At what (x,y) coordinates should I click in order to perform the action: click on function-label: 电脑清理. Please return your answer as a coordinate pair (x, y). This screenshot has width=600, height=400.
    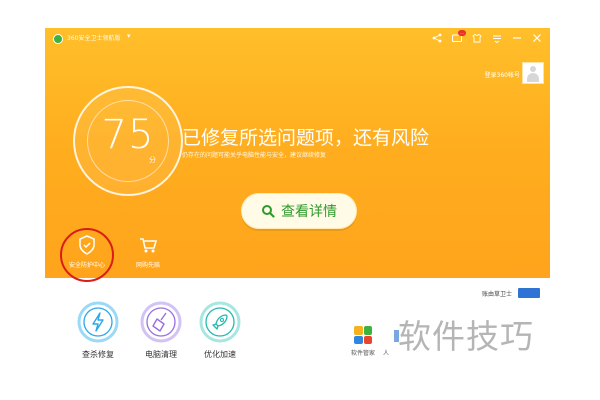
    Looking at the image, I should click on (161, 354).